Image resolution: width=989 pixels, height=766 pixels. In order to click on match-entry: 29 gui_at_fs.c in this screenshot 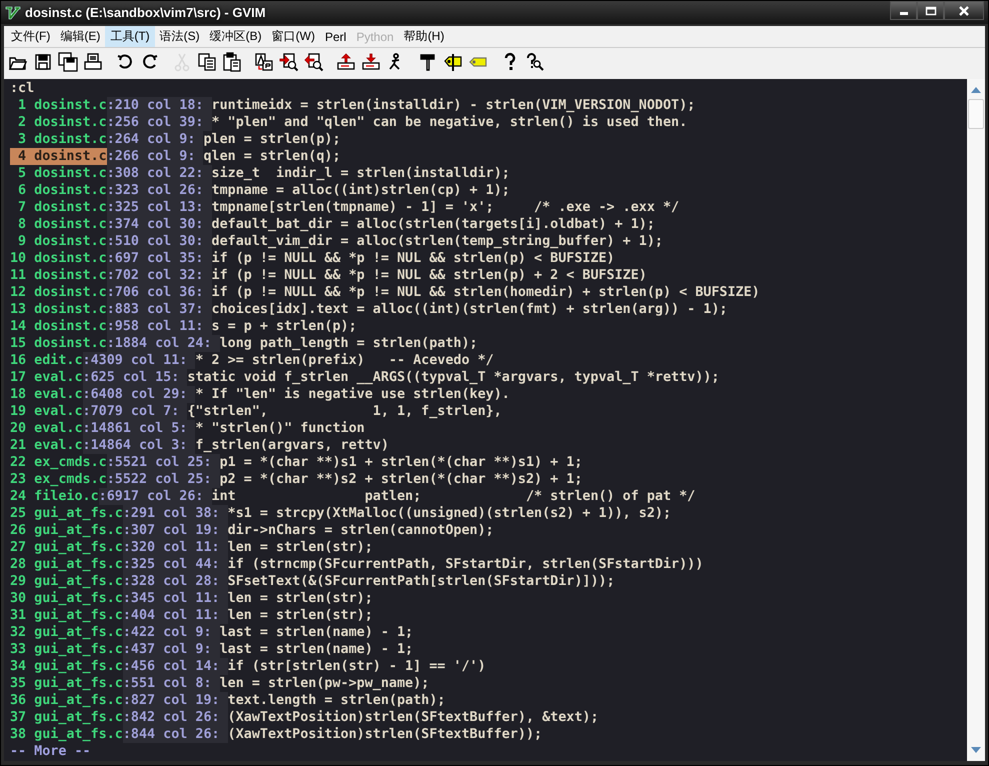, I will do `click(66, 581)`.